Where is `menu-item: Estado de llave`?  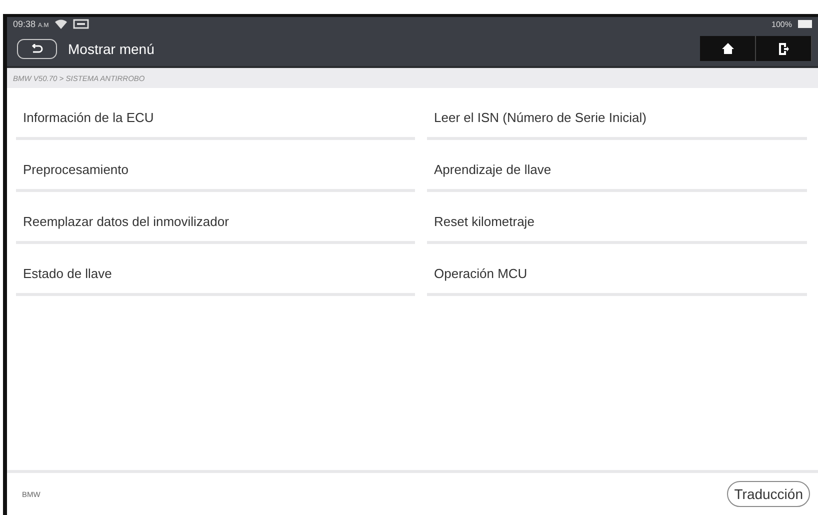 menu-item: Estado de llave is located at coordinates (215, 270).